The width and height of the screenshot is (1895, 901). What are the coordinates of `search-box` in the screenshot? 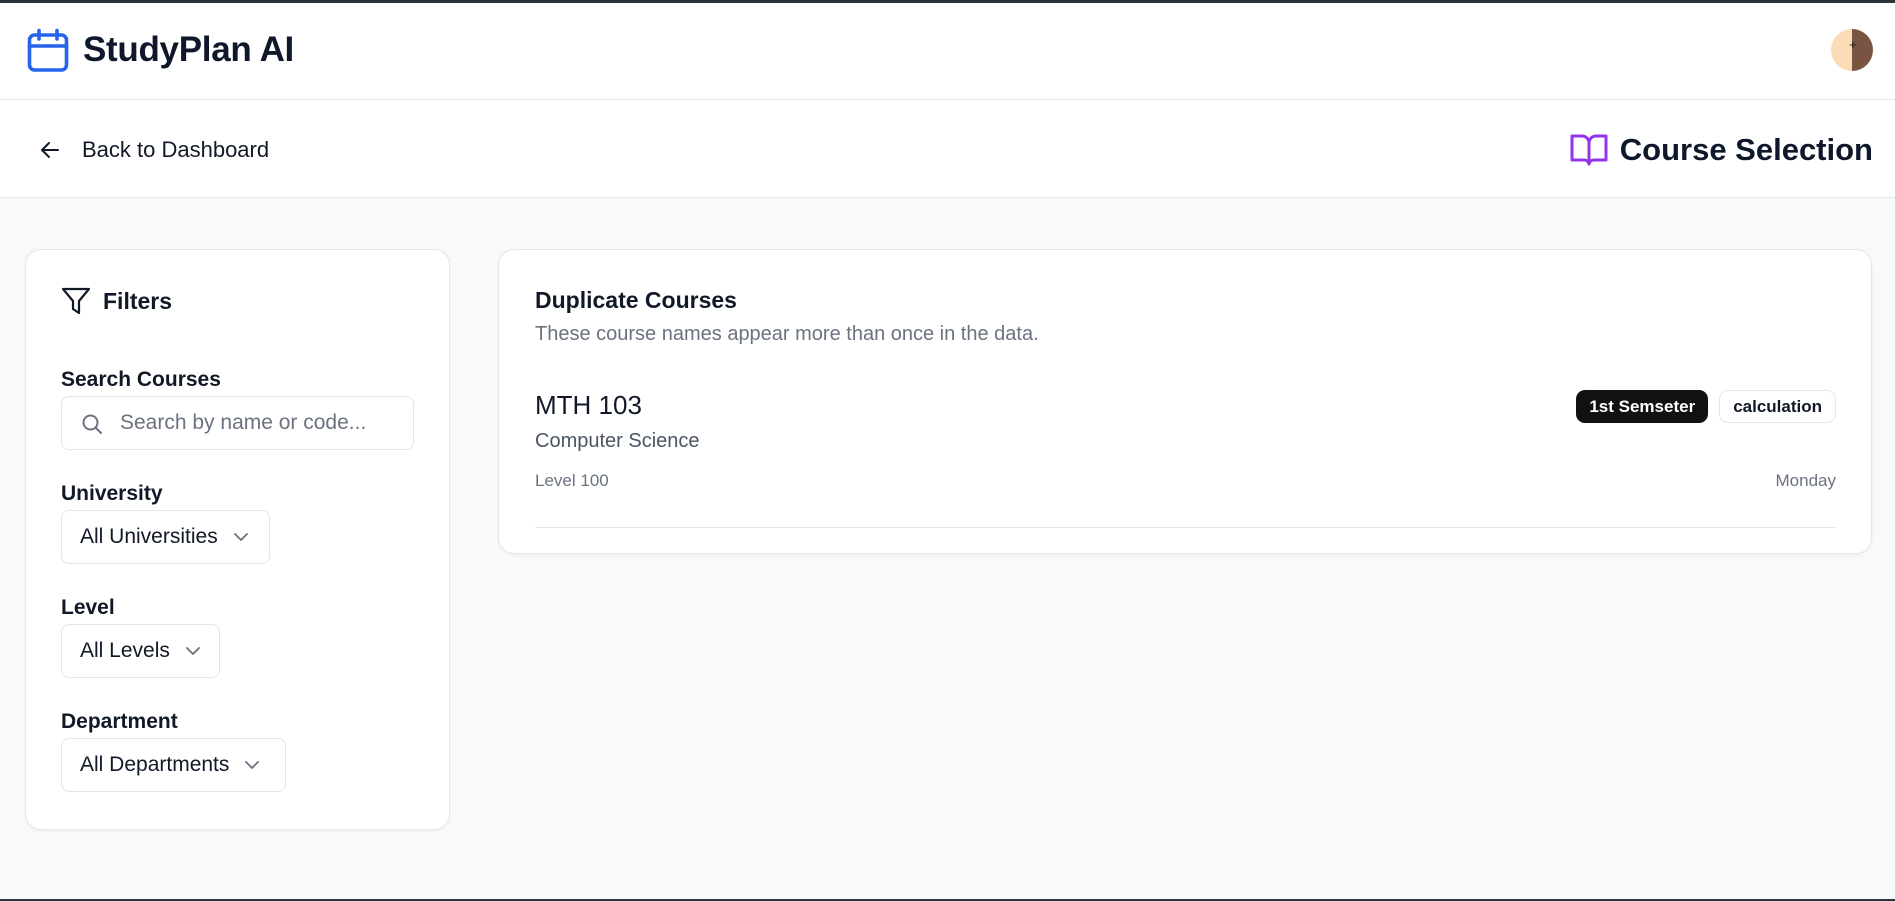 It's located at (237, 423).